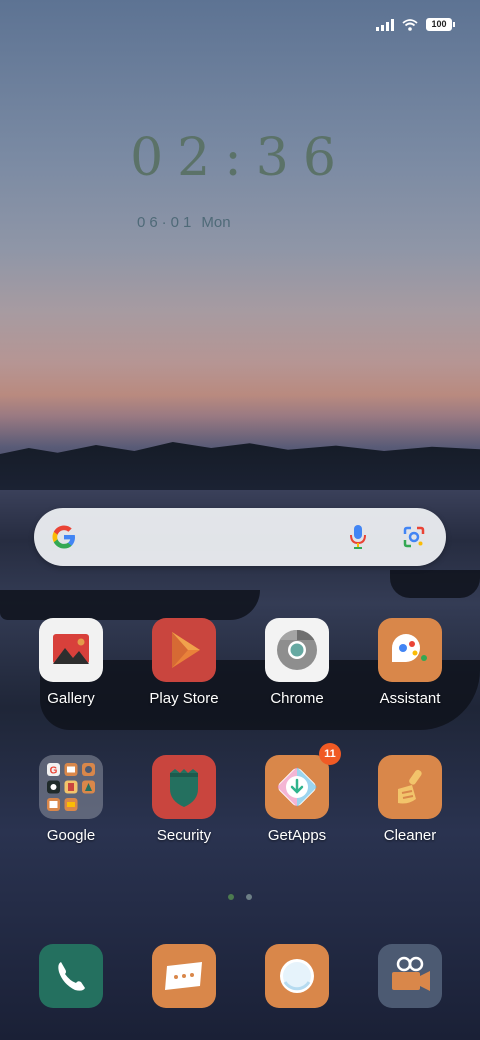 Image resolution: width=480 pixels, height=1040 pixels. What do you see at coordinates (249, 897) in the screenshot?
I see `page-dot` at bounding box center [249, 897].